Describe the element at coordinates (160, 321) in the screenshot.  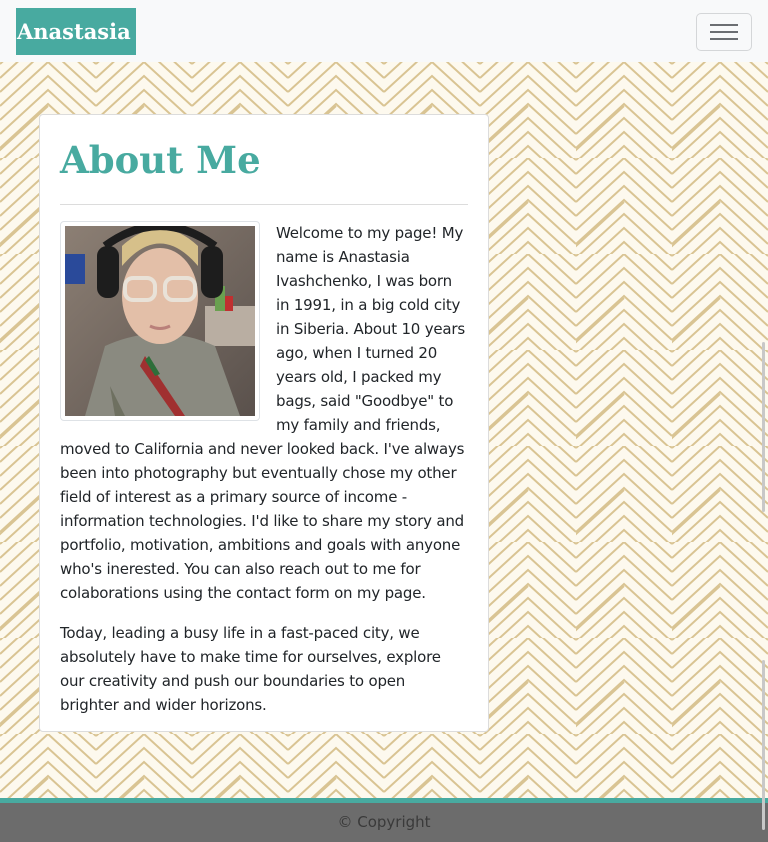
I see `portrait-photo` at that location.